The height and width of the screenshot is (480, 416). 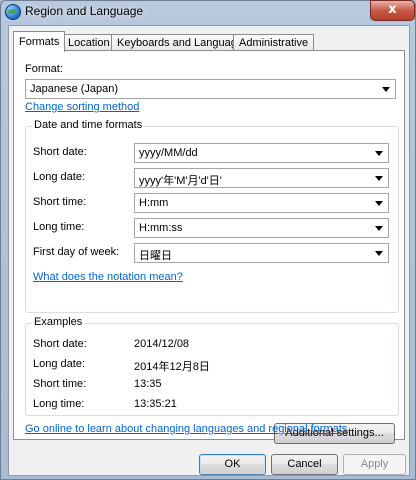 I want to click on format-dropdown: Japanese (Japan), so click(x=210, y=89).